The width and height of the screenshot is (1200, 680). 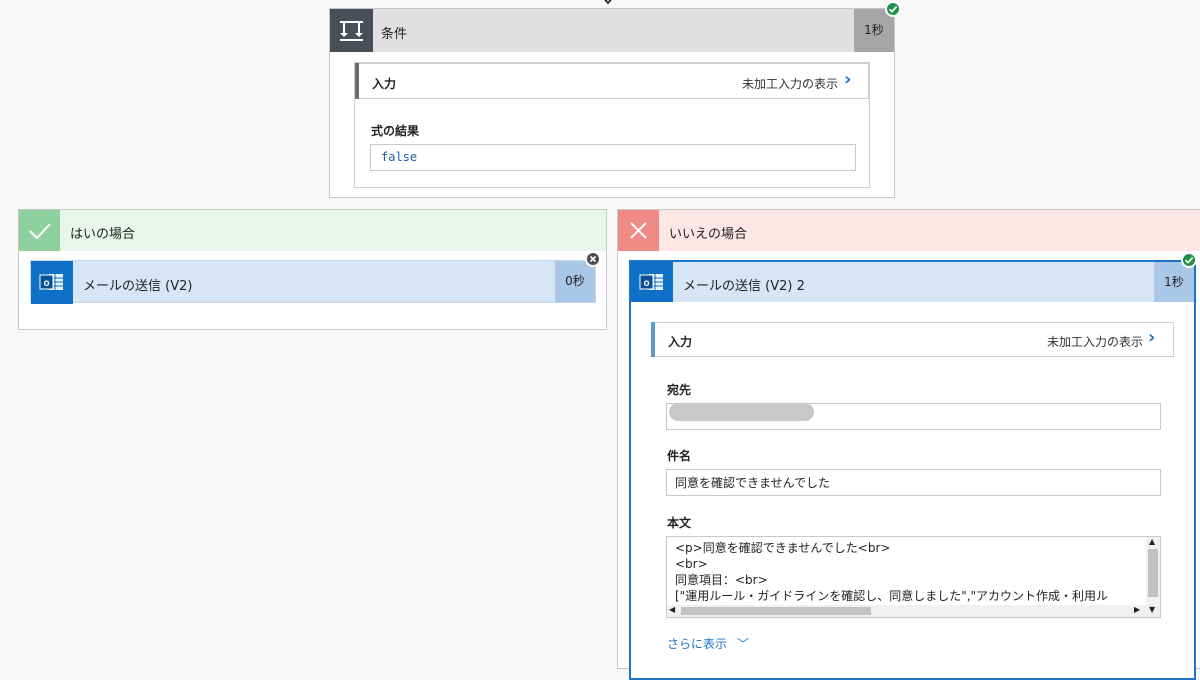 What do you see at coordinates (395, 131) in the screenshot?
I see `expression-result-label: 式の結果` at bounding box center [395, 131].